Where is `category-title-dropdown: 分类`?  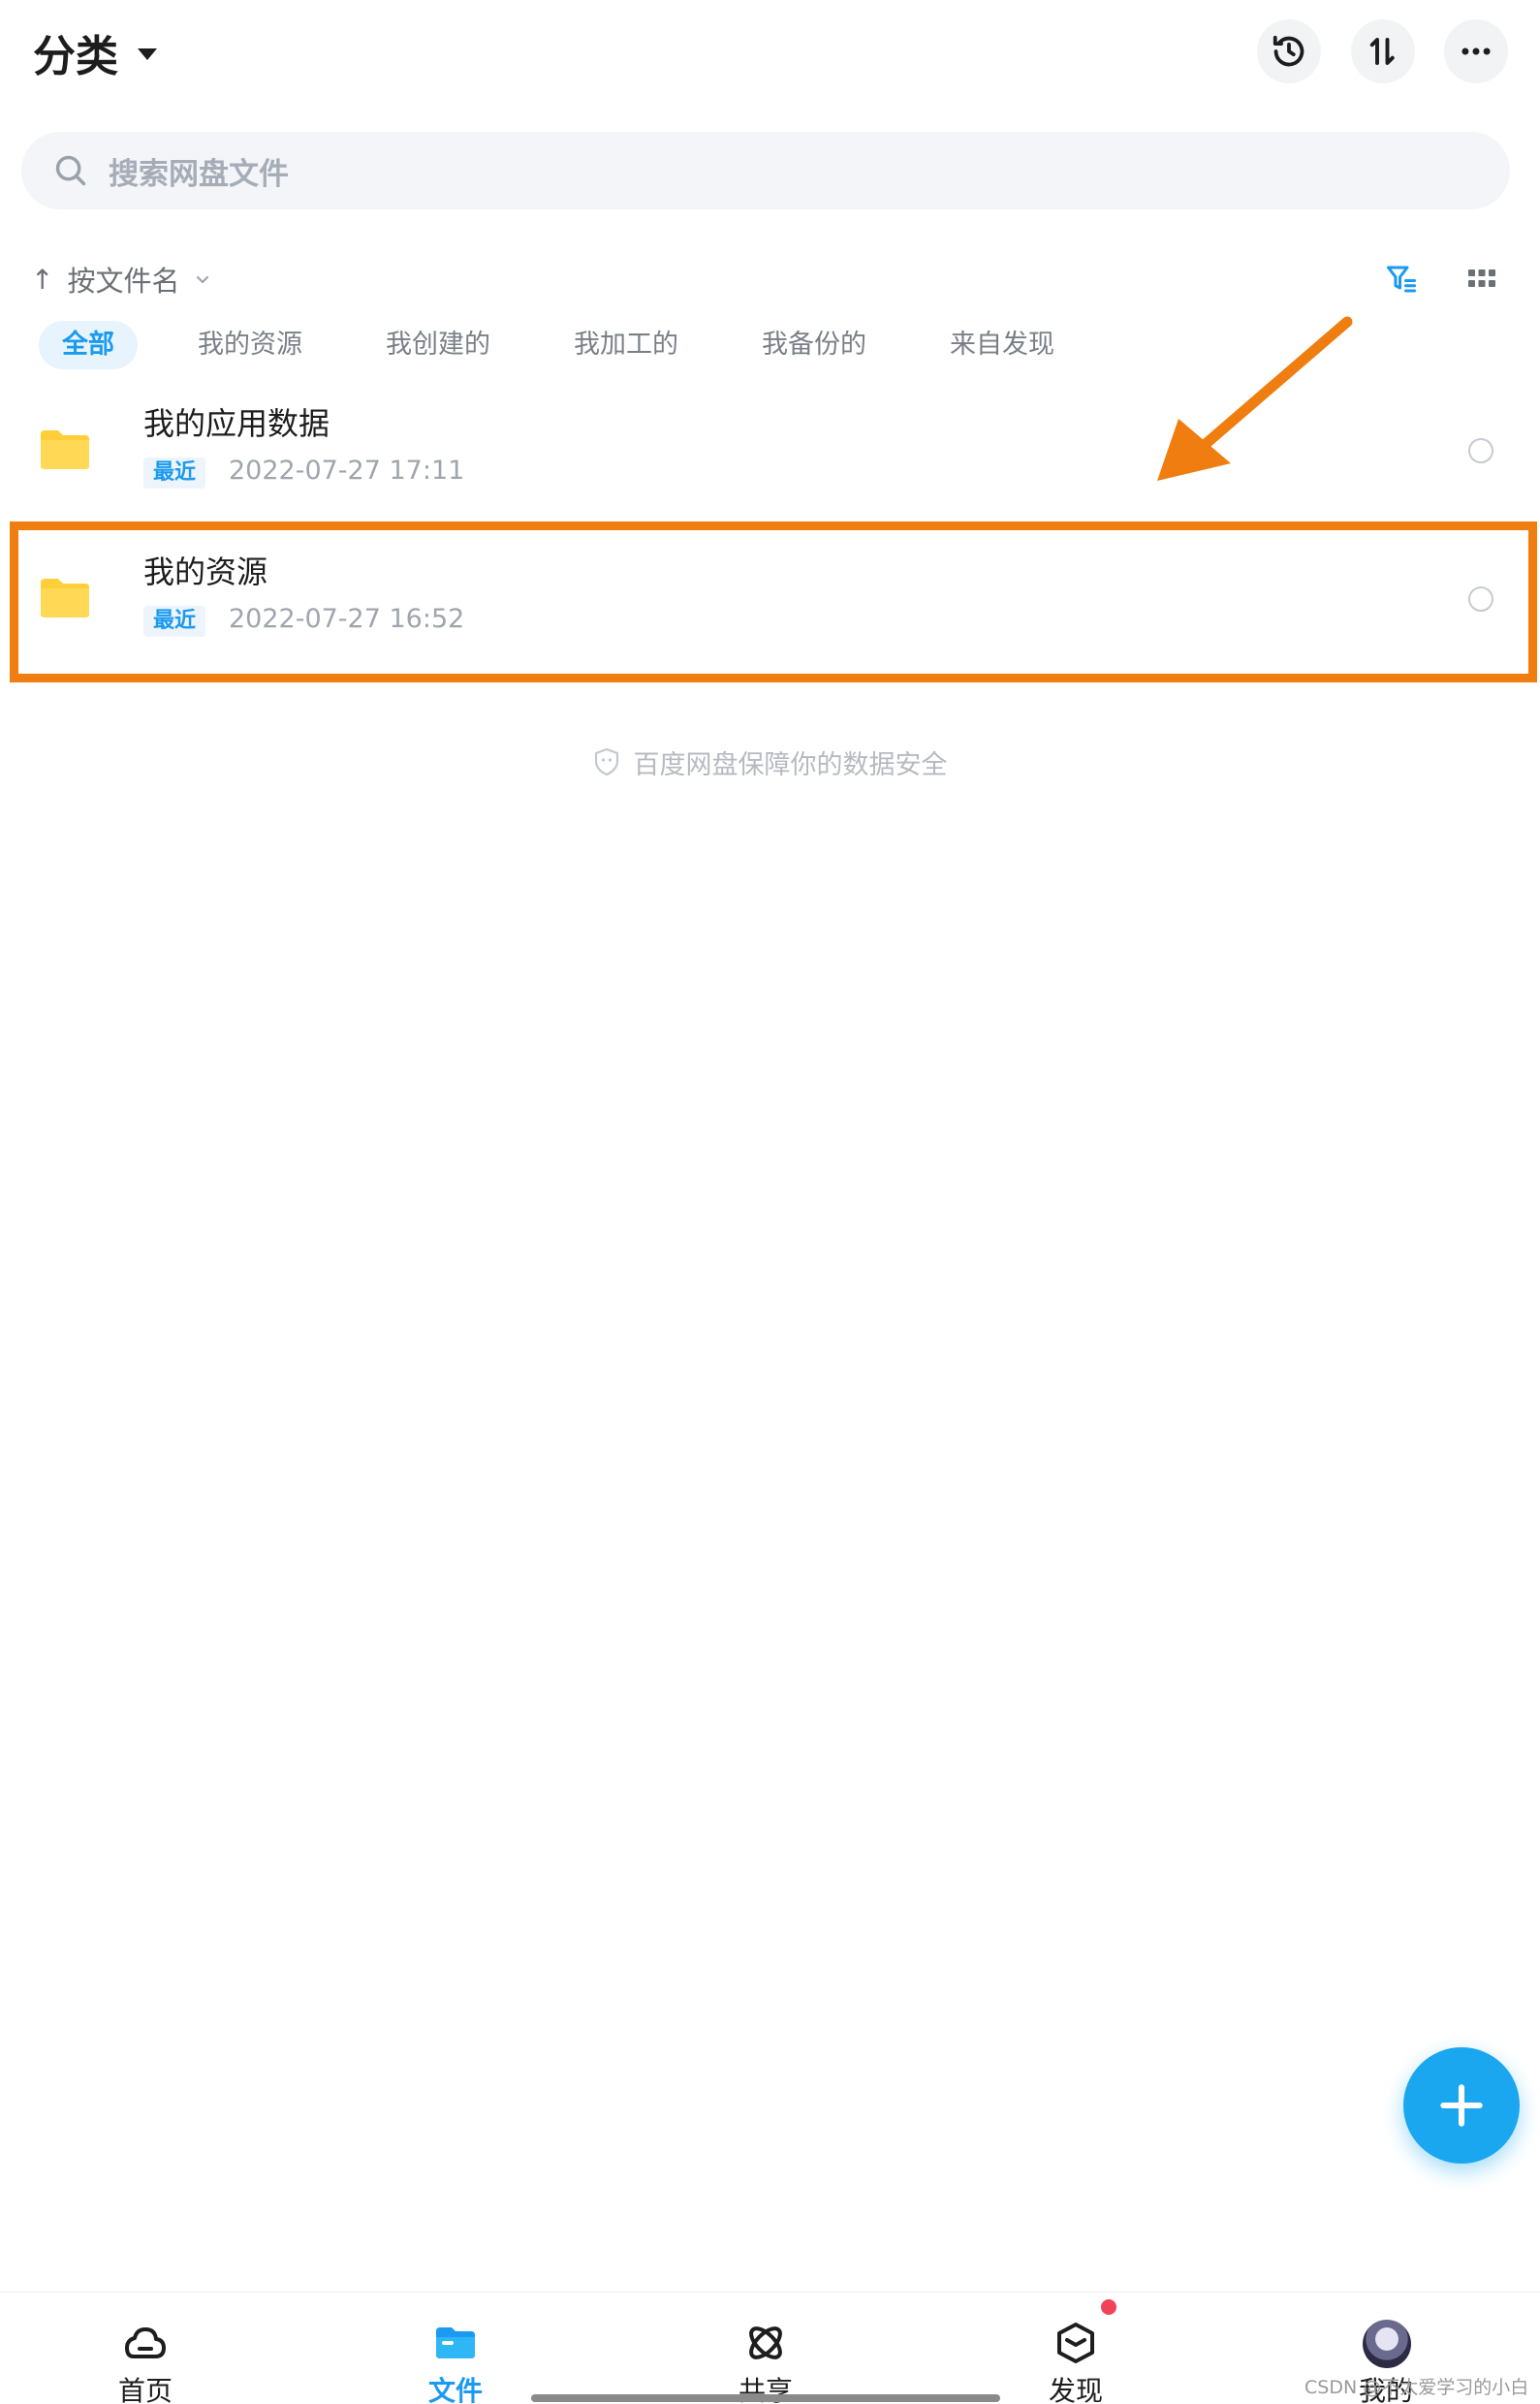 category-title-dropdown: 分类 is located at coordinates (95, 52).